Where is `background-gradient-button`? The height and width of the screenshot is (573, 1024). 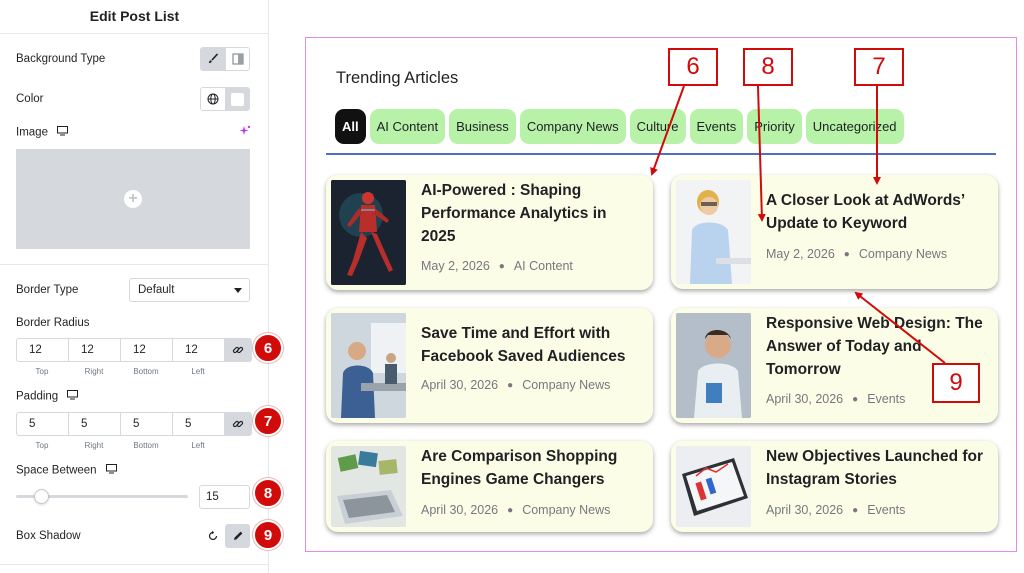 background-gradient-button is located at coordinates (237, 59).